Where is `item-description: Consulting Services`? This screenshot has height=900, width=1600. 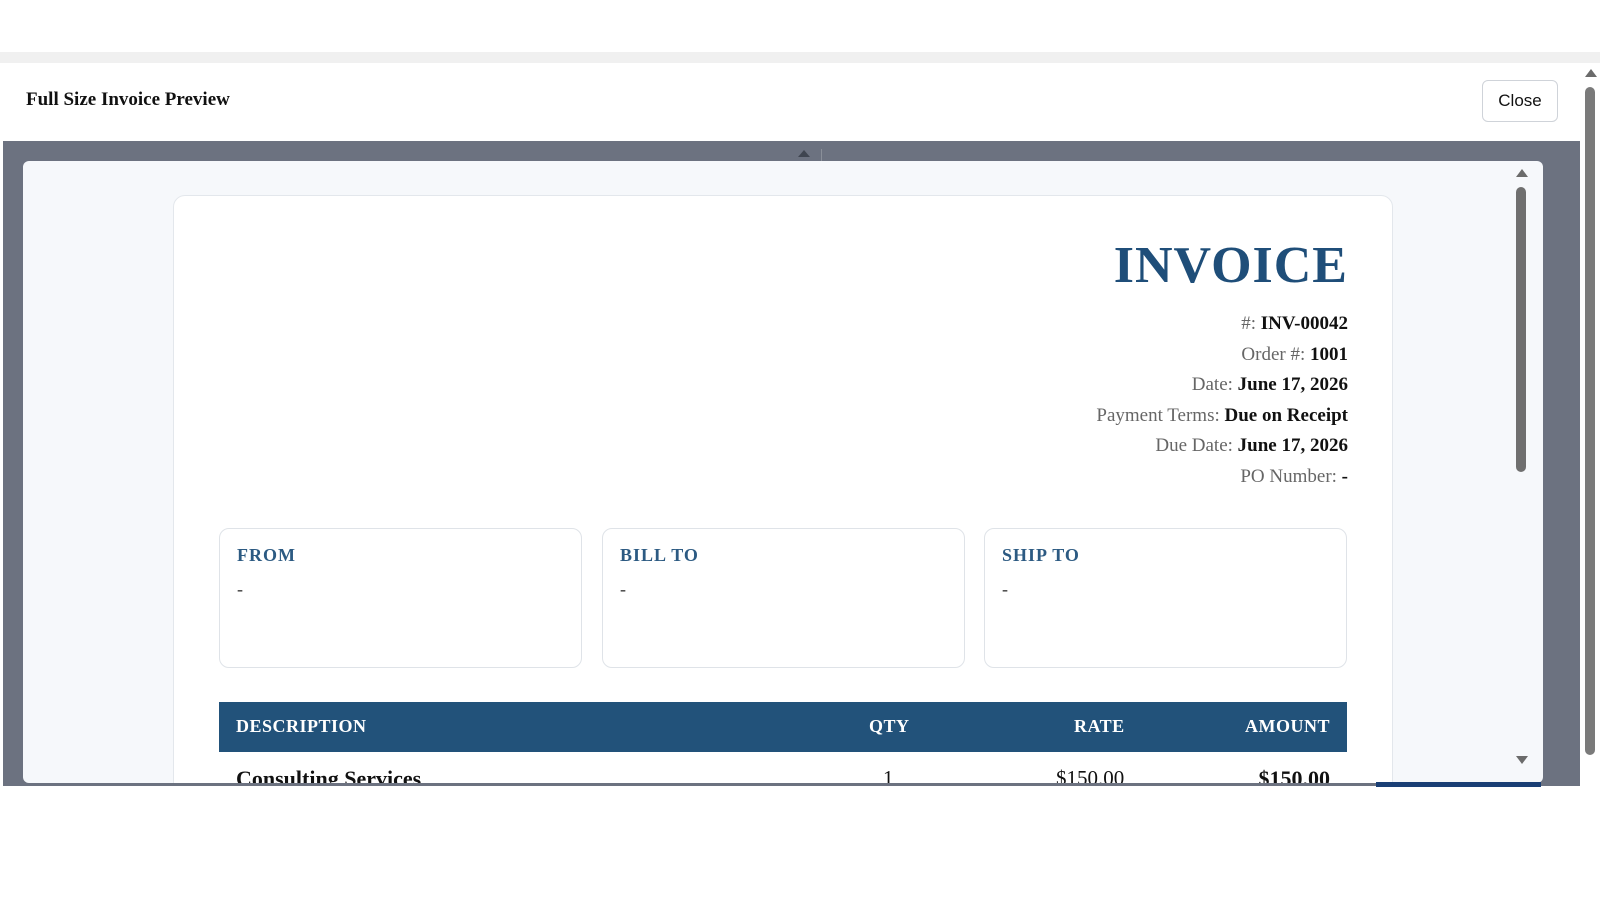
item-description: Consulting Services is located at coordinates (329, 774).